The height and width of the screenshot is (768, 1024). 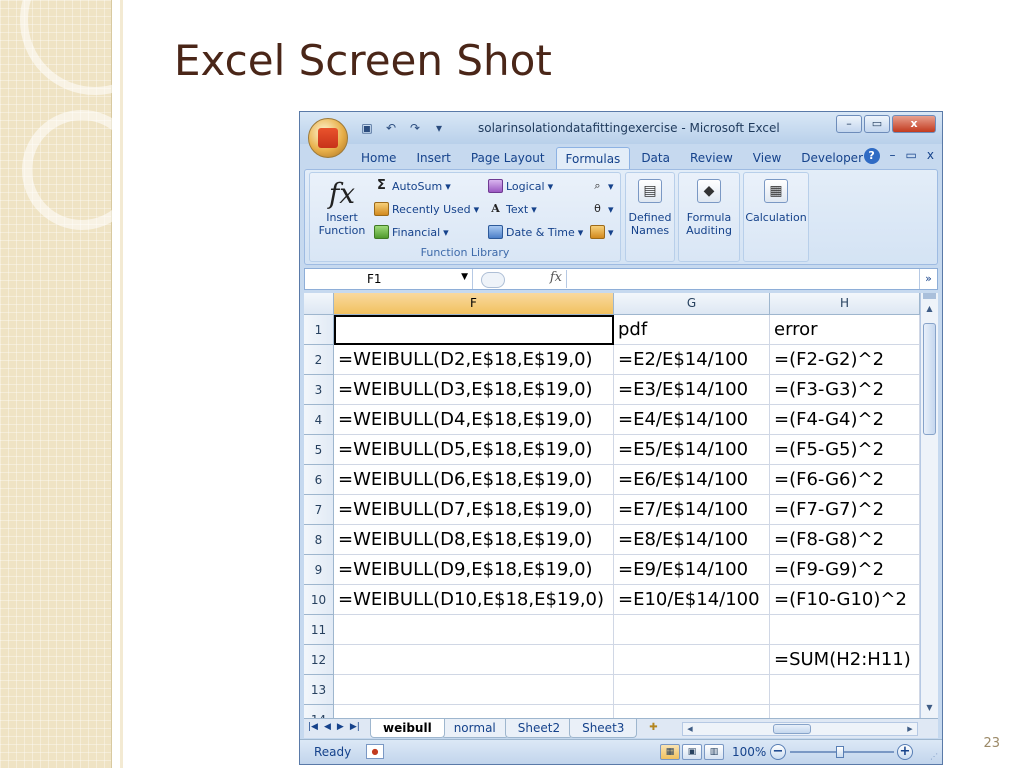 I want to click on cell-h4: =(F4-G4)^2, so click(x=845, y=420).